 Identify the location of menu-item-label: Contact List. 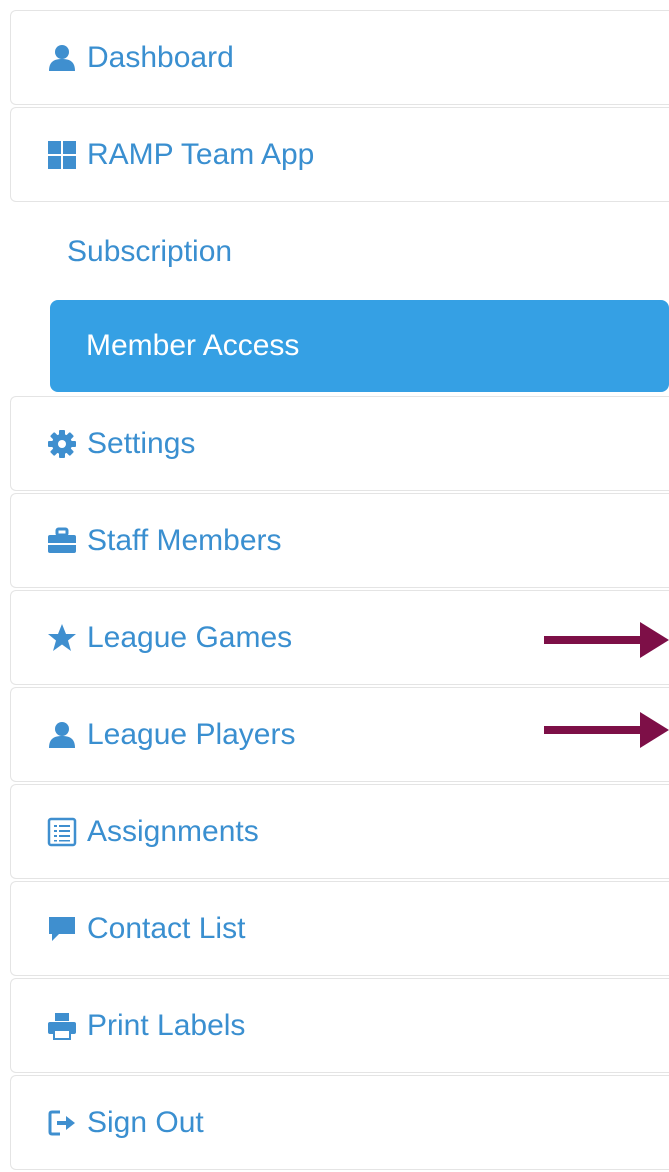
(166, 928).